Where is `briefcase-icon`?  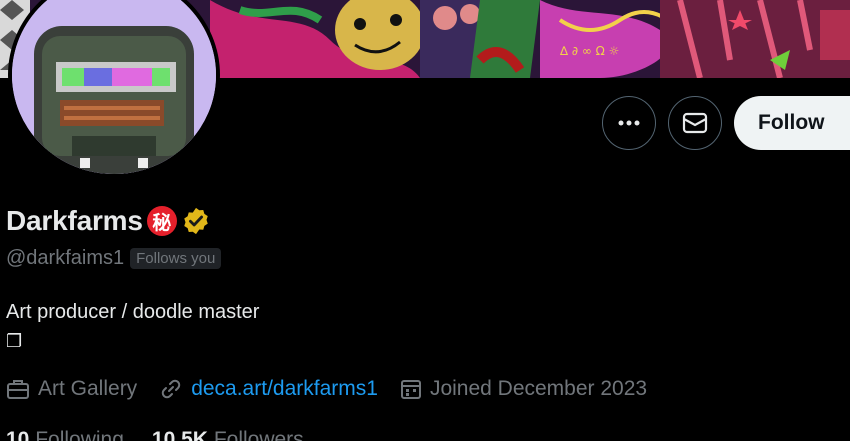
briefcase-icon is located at coordinates (18, 389).